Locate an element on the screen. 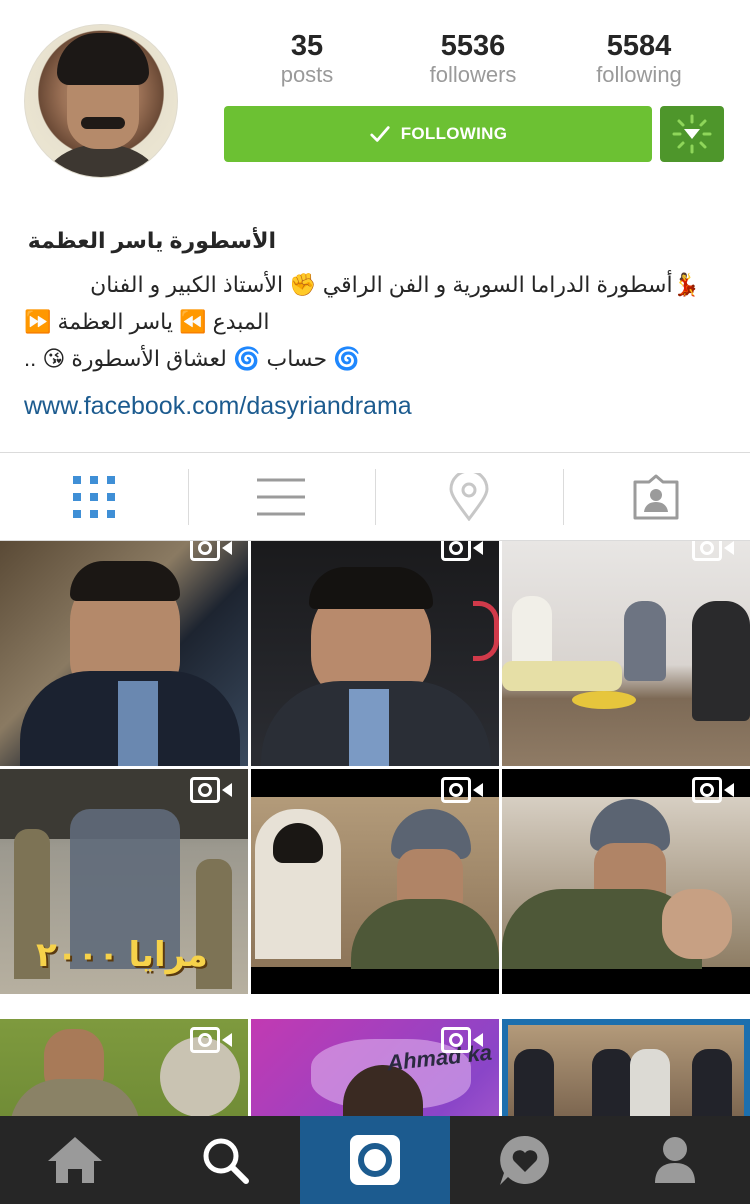 This screenshot has width=750, height=1204. followers-label: followers is located at coordinates (473, 74).